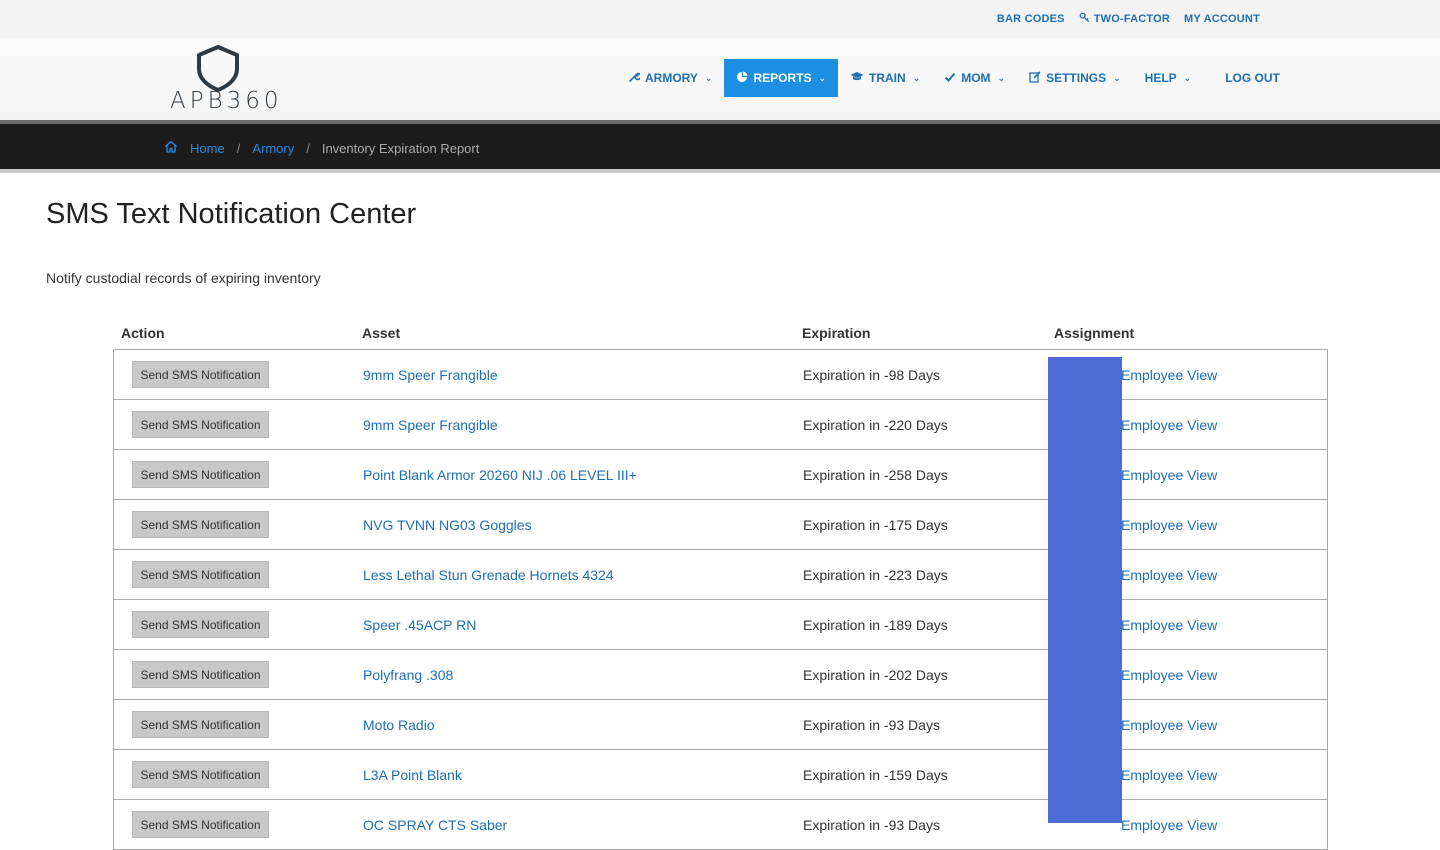 This screenshot has height=850, width=1440. What do you see at coordinates (574, 675) in the screenshot?
I see `asset-cell: Polyfrang .308` at bounding box center [574, 675].